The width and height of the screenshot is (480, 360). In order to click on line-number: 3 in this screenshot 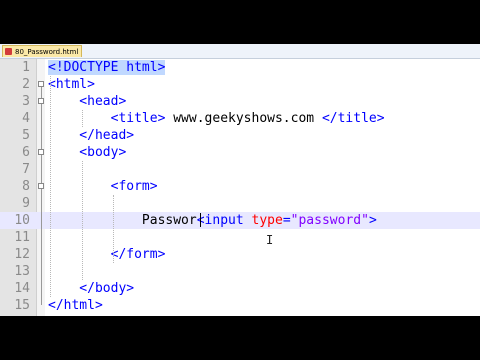, I will do `click(26, 101)`.